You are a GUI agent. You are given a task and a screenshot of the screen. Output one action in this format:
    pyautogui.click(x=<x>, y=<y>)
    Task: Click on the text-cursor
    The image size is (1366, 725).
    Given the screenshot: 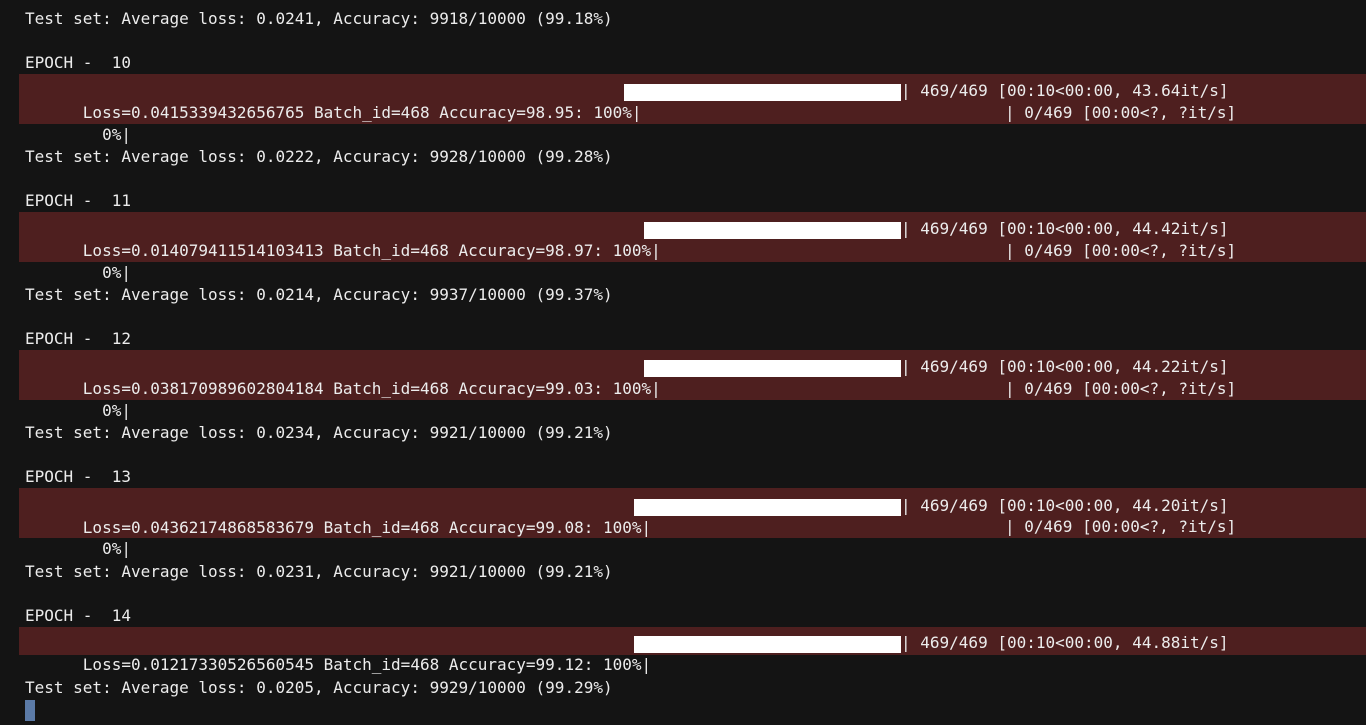 What is the action you would take?
    pyautogui.click(x=30, y=710)
    